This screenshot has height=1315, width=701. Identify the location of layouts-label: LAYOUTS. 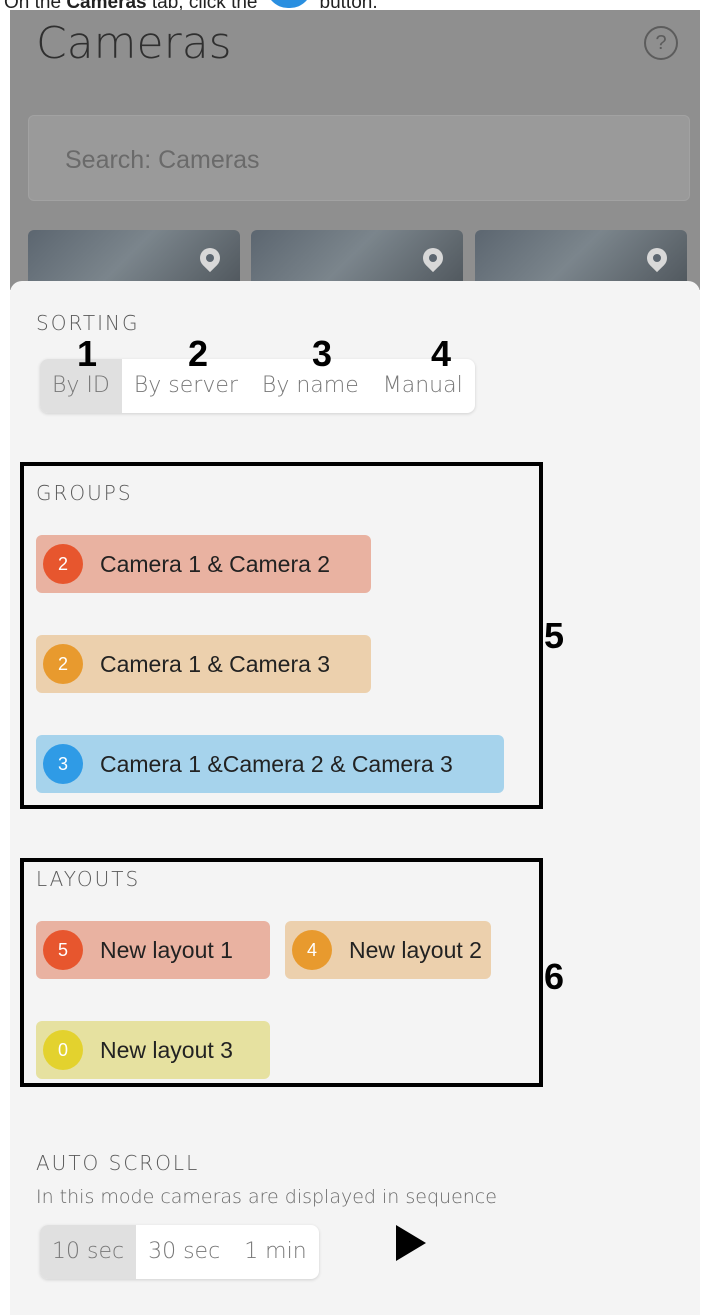
(88, 879).